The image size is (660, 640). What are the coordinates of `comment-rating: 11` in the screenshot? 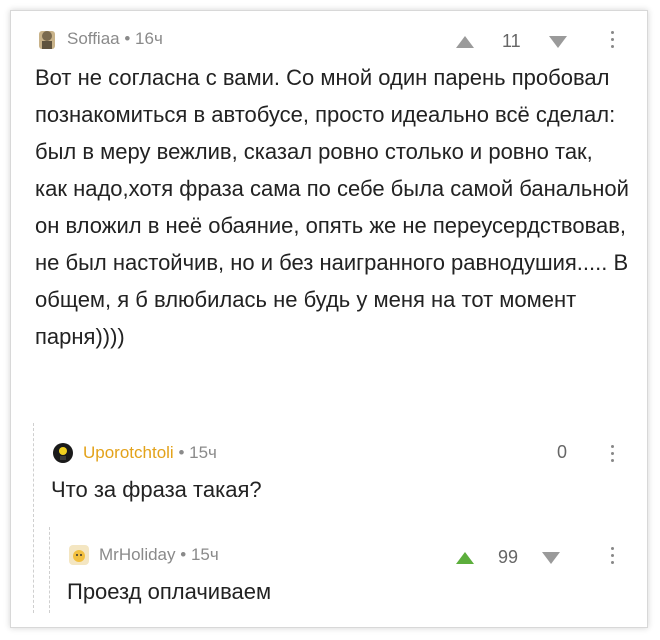 It's located at (511, 41).